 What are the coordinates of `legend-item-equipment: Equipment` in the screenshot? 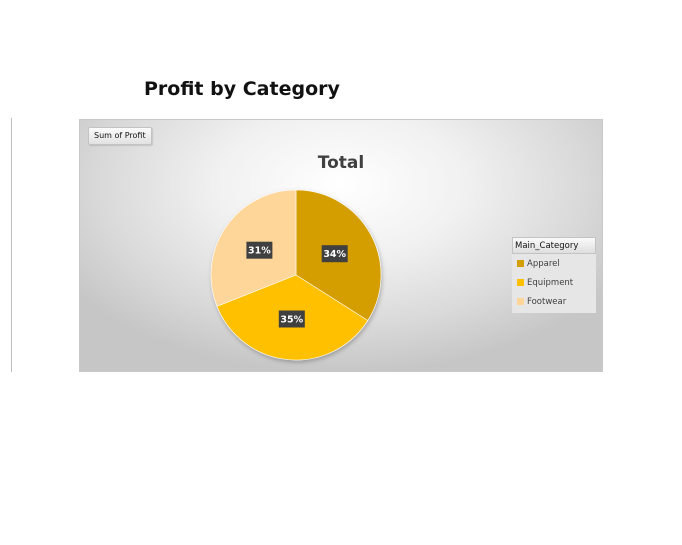 It's located at (554, 282).